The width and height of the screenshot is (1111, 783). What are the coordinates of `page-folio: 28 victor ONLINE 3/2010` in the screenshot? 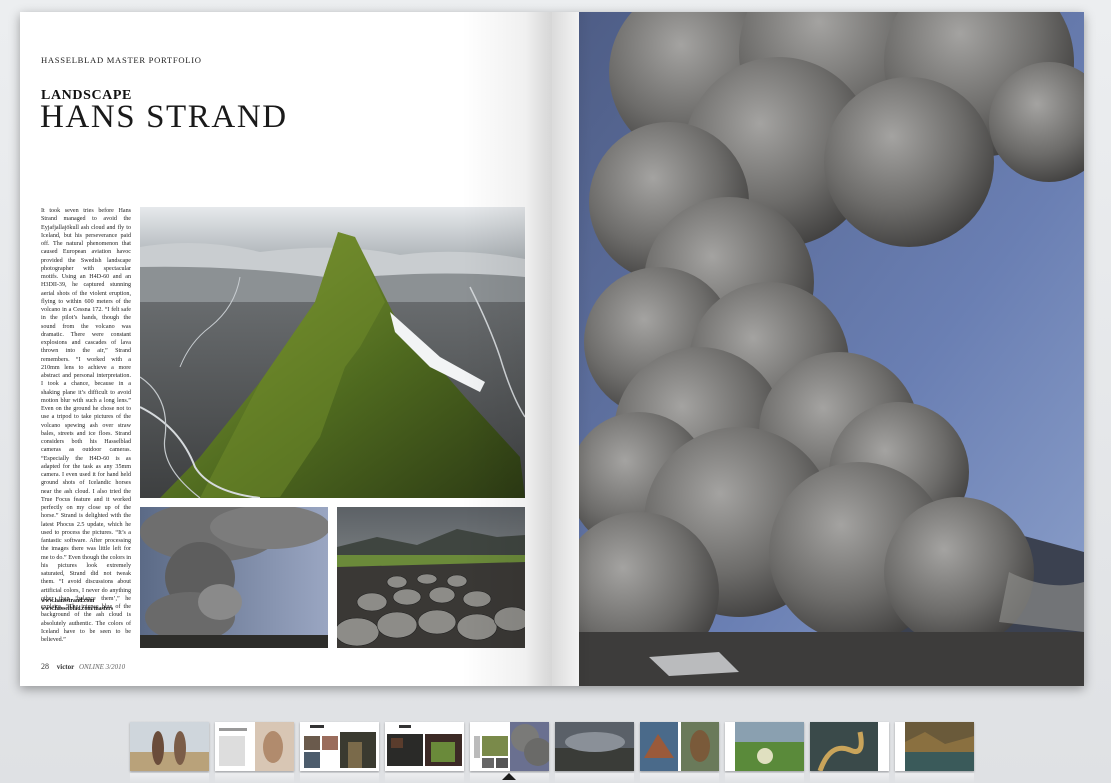 It's located at (83, 666).